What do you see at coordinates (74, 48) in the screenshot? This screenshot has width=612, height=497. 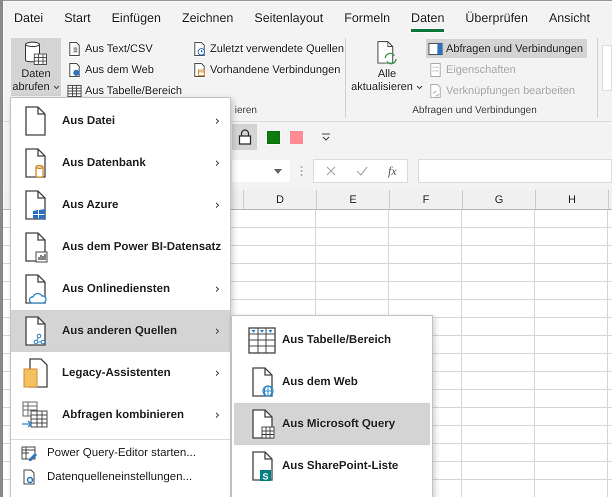 I see `document-icon` at bounding box center [74, 48].